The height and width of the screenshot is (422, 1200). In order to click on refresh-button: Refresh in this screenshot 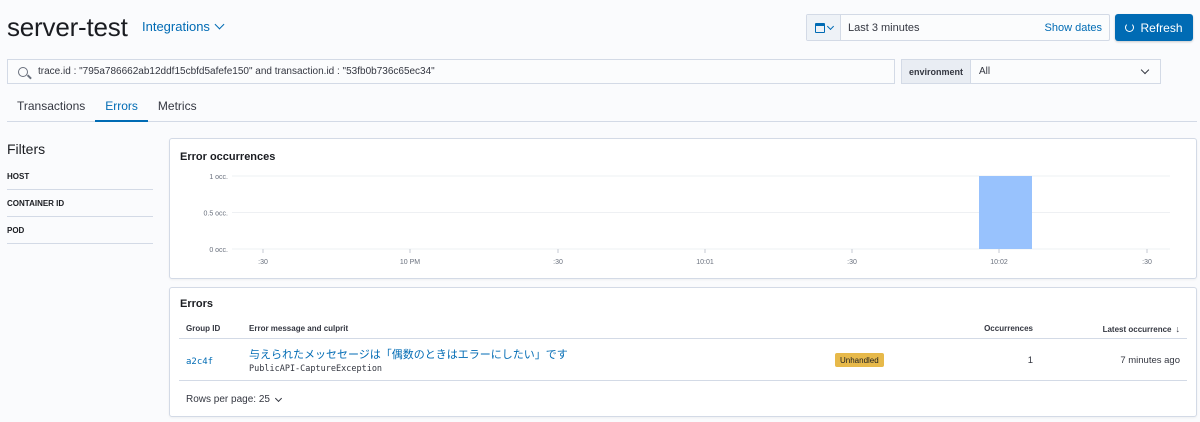, I will do `click(1154, 27)`.